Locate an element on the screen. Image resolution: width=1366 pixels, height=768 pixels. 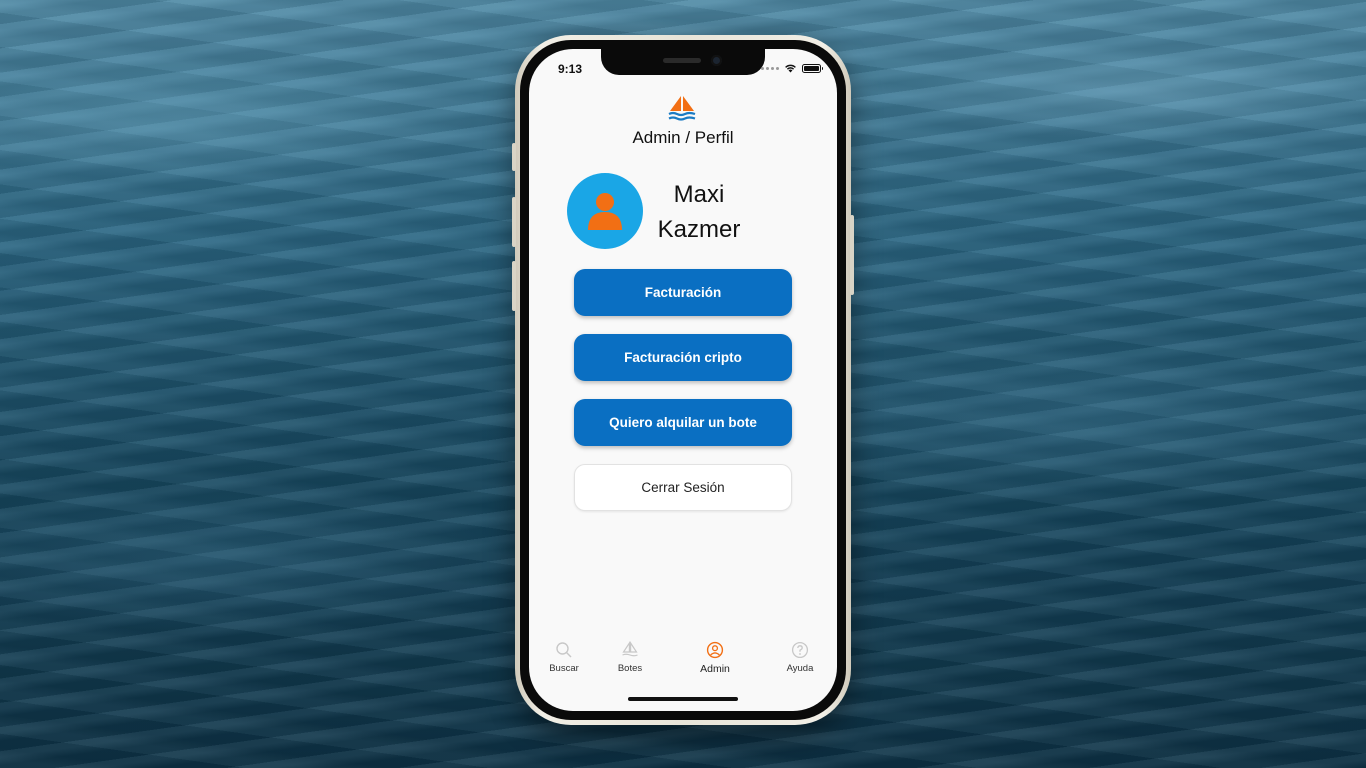
tab-label: Buscar is located at coordinates (564, 668).